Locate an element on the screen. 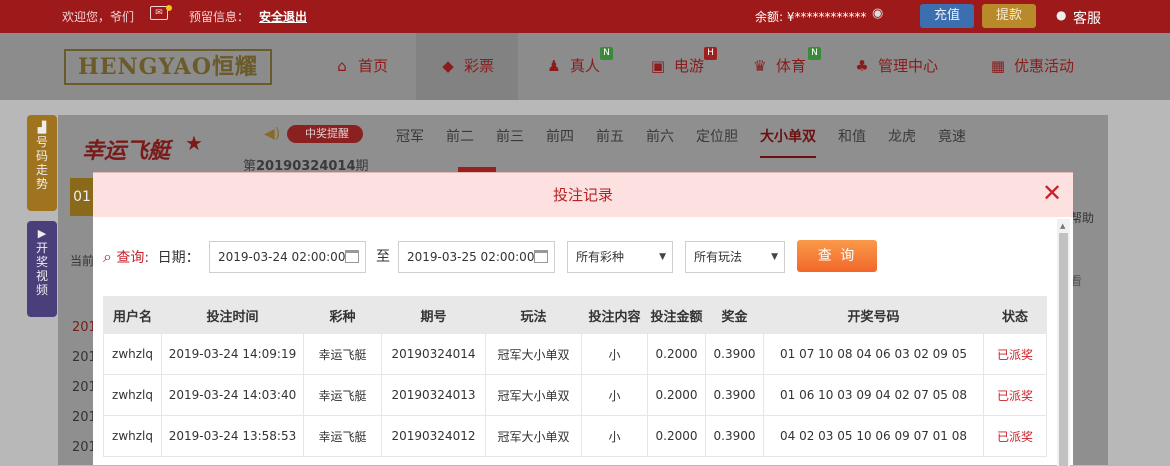 The image size is (1170, 466). trophy-icon: ♛ is located at coordinates (760, 66).